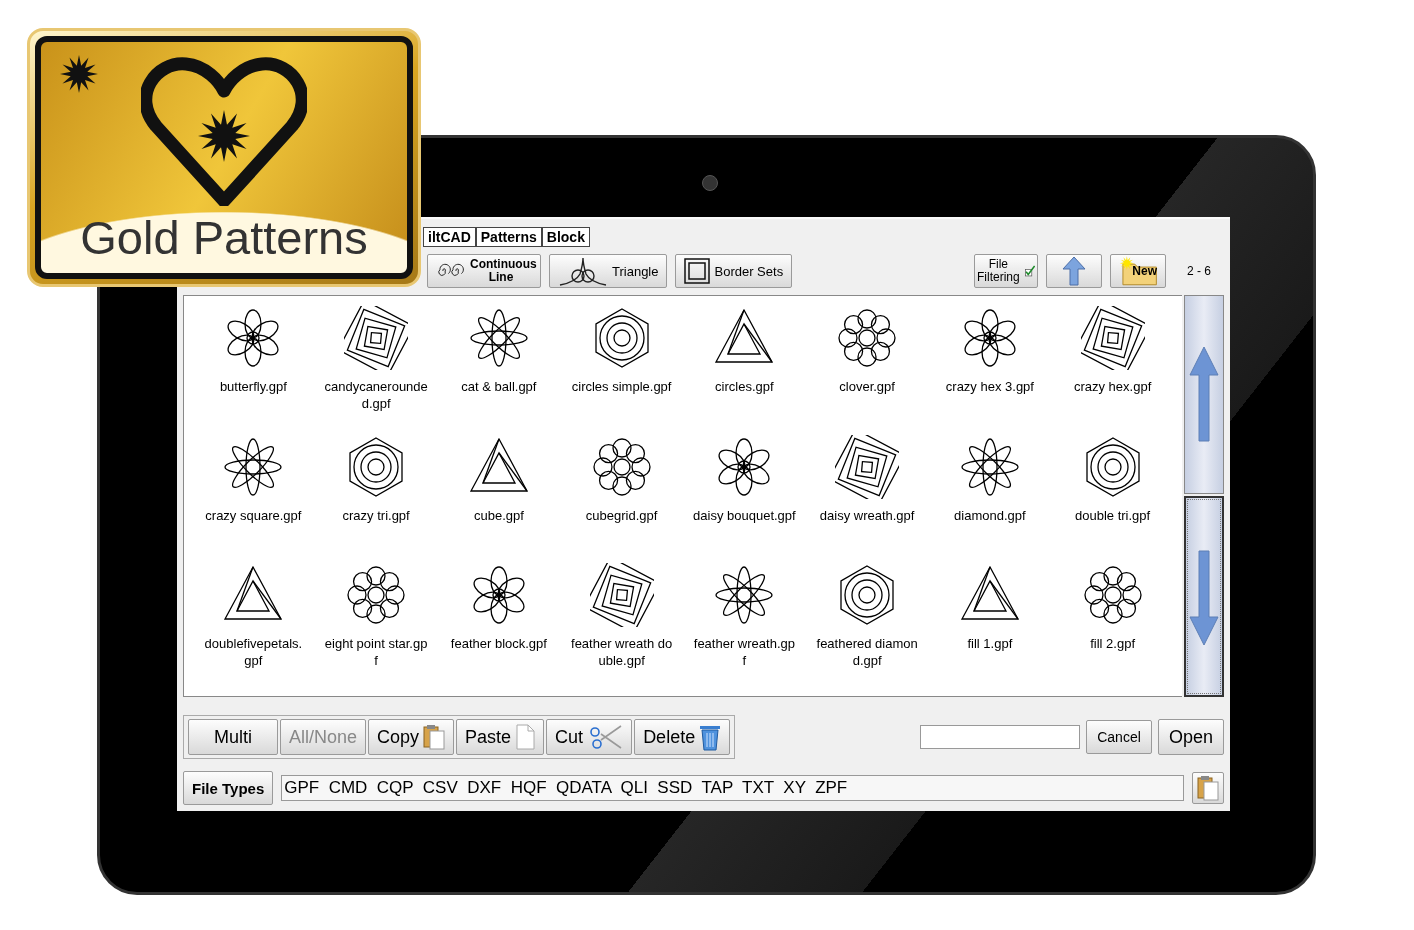  I want to click on file-name: candycanerounded.gpf, so click(376, 395).